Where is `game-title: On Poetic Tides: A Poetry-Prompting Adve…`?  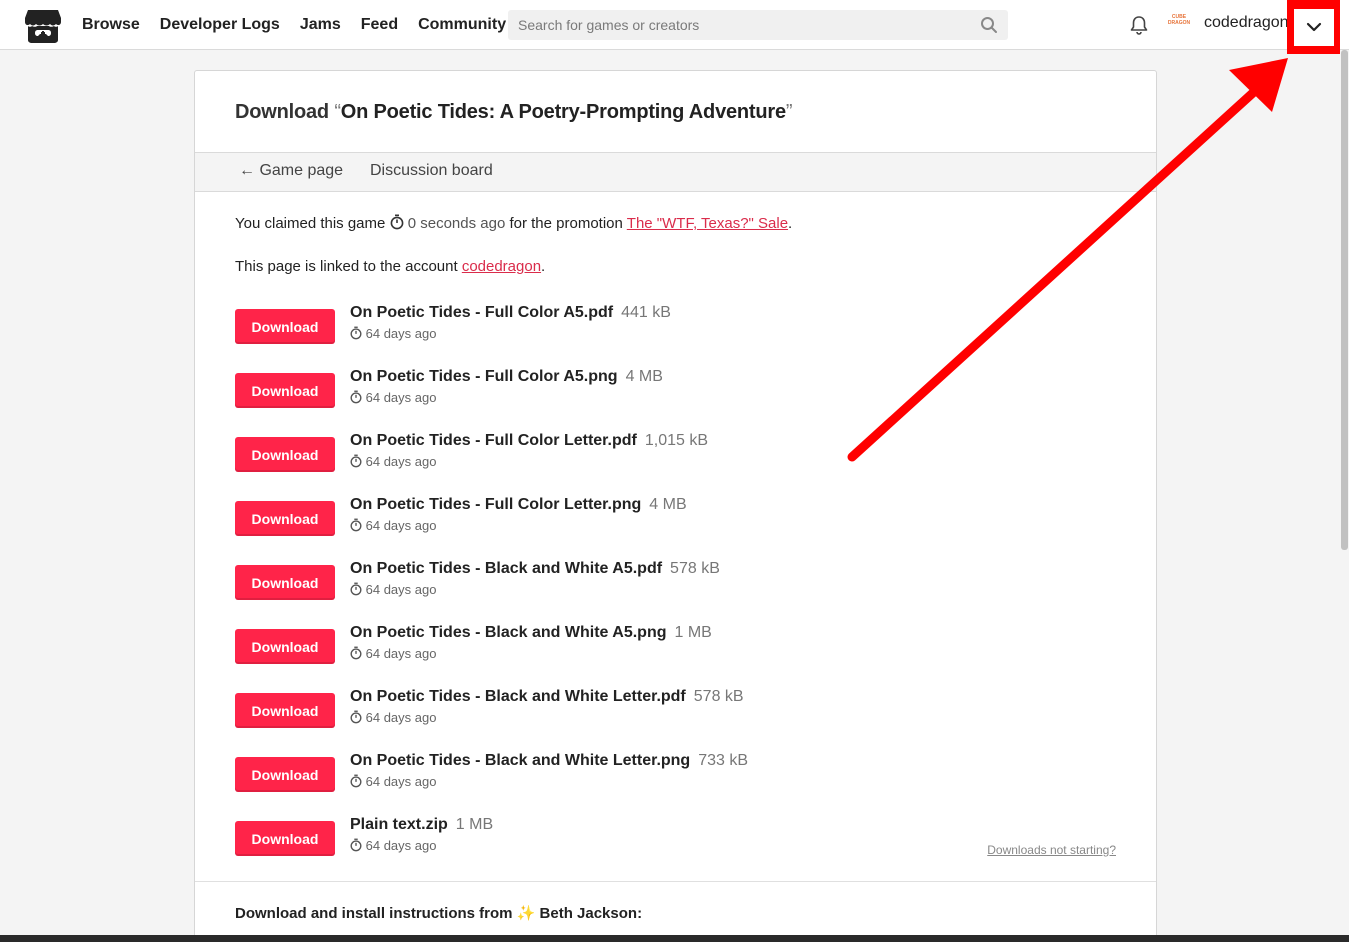
game-title: On Poetic Tides: A Poetry-Prompting Adve… is located at coordinates (563, 112).